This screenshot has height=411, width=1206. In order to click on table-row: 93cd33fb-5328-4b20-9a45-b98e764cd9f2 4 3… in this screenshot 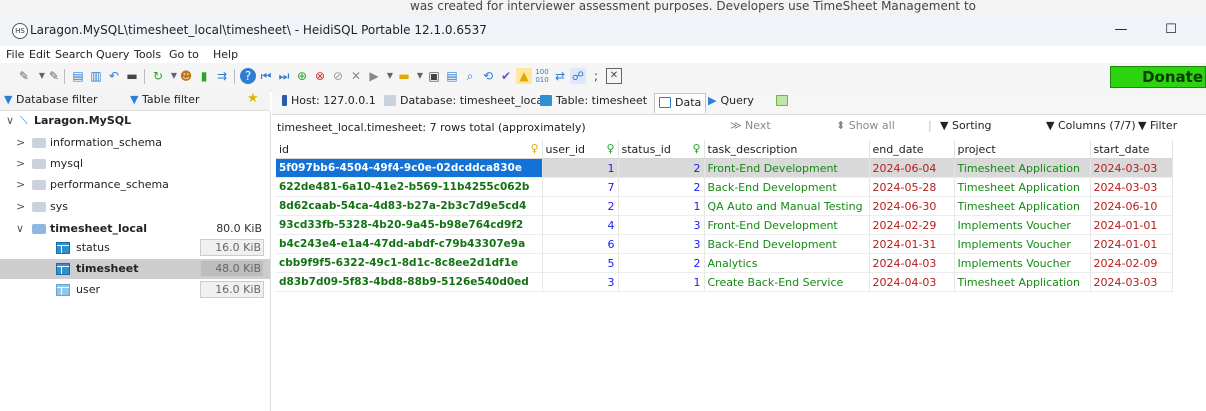, I will do `click(724, 225)`.